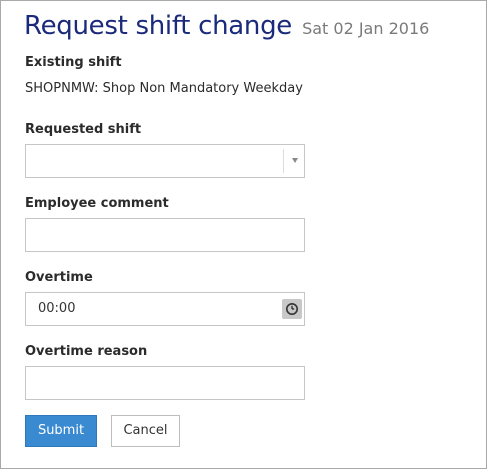  I want to click on requested-shift-select, so click(165, 161).